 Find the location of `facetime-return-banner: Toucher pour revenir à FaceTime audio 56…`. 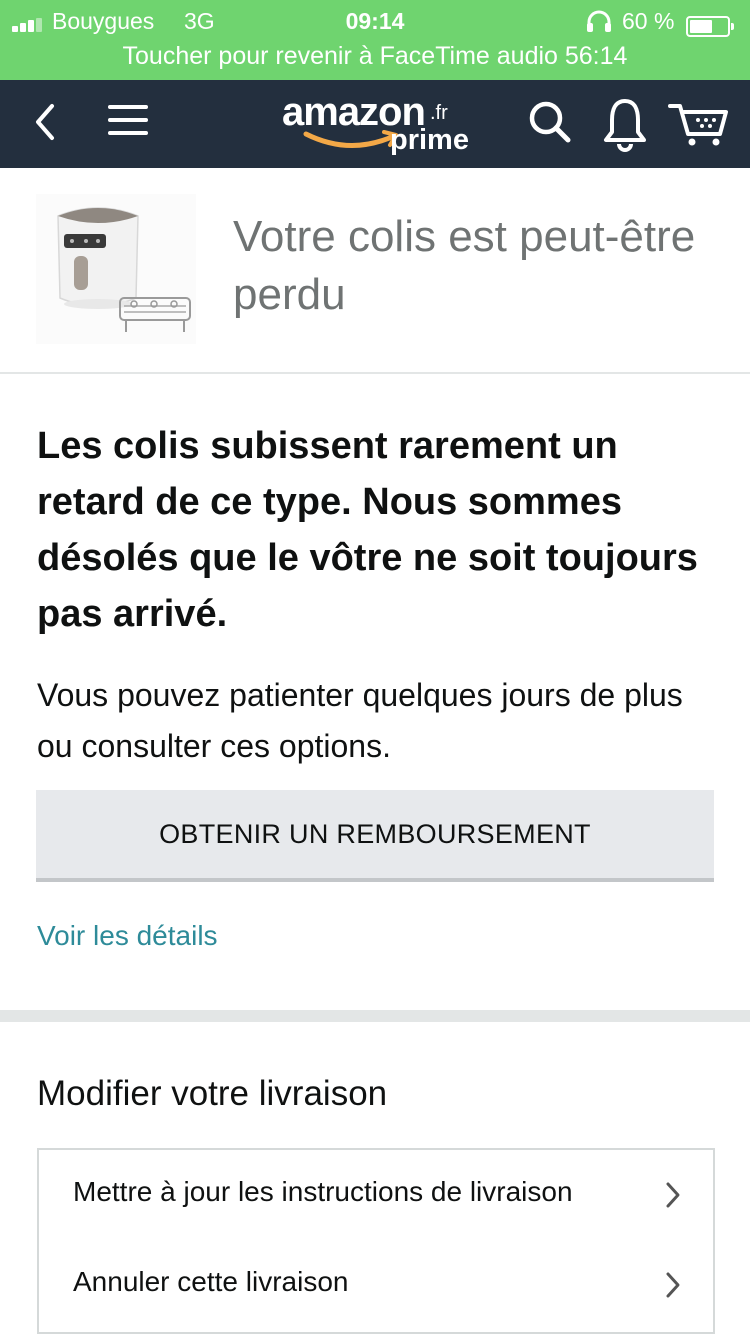

facetime-return-banner: Toucher pour revenir à FaceTime audio 56… is located at coordinates (375, 56).